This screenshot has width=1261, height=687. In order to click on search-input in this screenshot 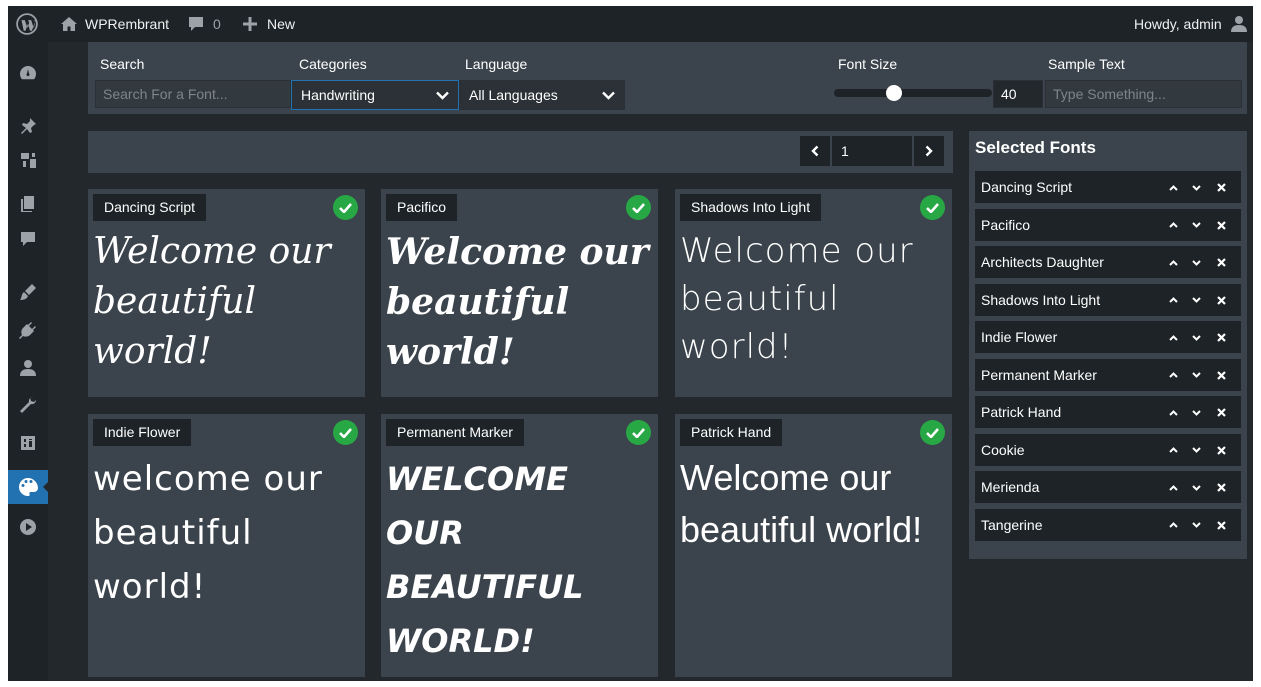, I will do `click(193, 94)`.